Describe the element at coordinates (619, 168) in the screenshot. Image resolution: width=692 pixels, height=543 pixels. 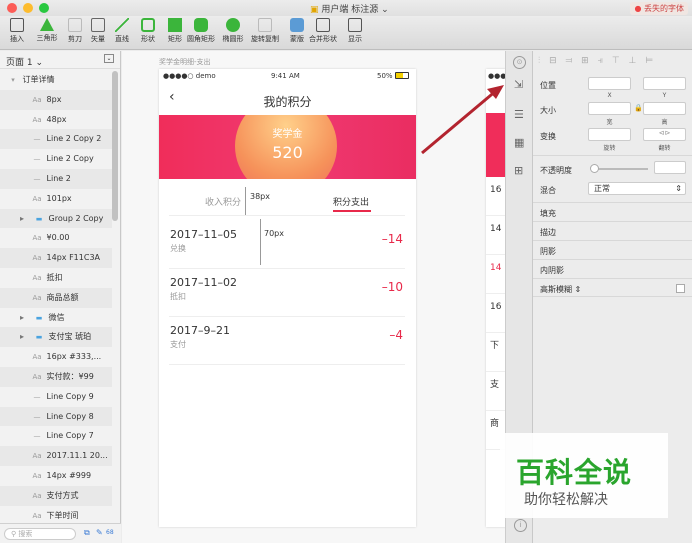
I see `opacity-slider` at that location.